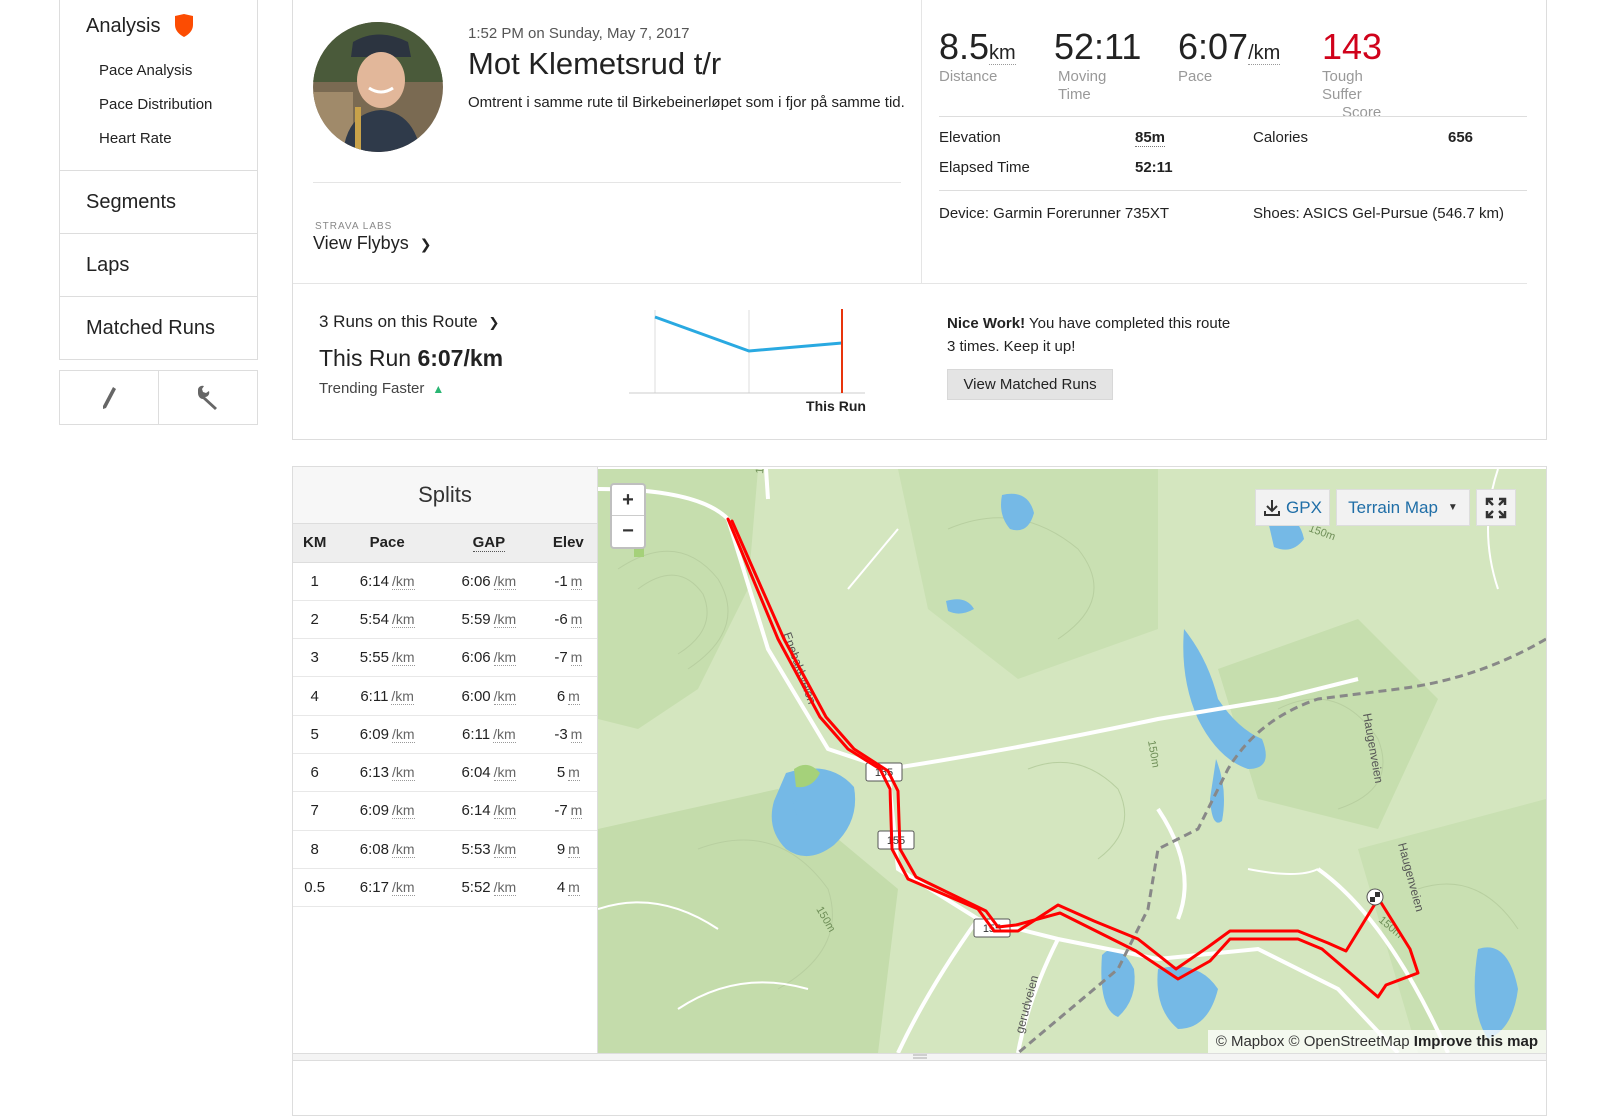 The height and width of the screenshot is (1116, 1600). What do you see at coordinates (1054, 213) in the screenshot?
I see `device-info: Device: Garmin Forerunner 735XT` at bounding box center [1054, 213].